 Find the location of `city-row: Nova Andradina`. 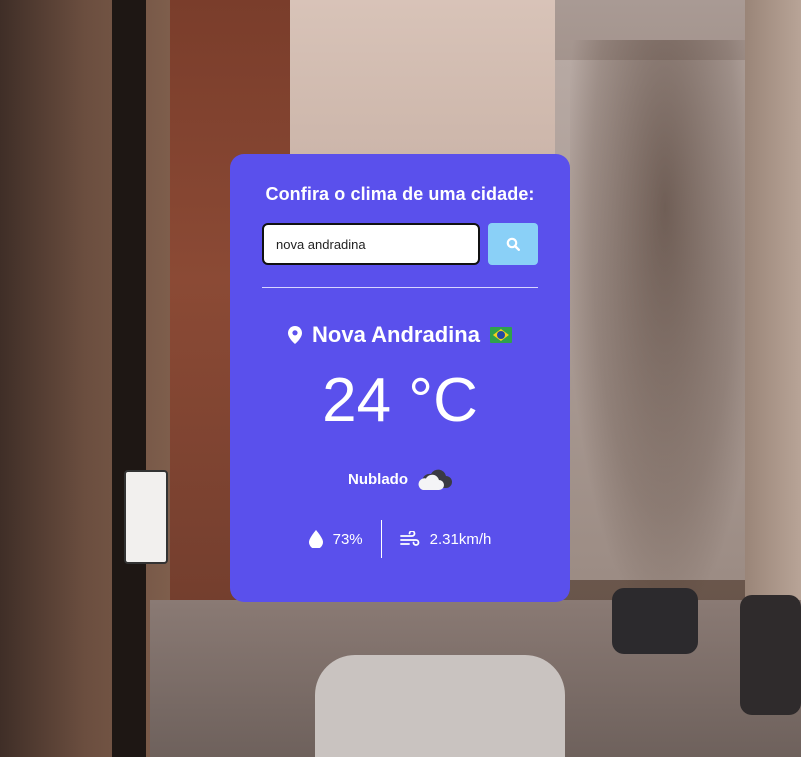

city-row: Nova Andradina is located at coordinates (400, 335).